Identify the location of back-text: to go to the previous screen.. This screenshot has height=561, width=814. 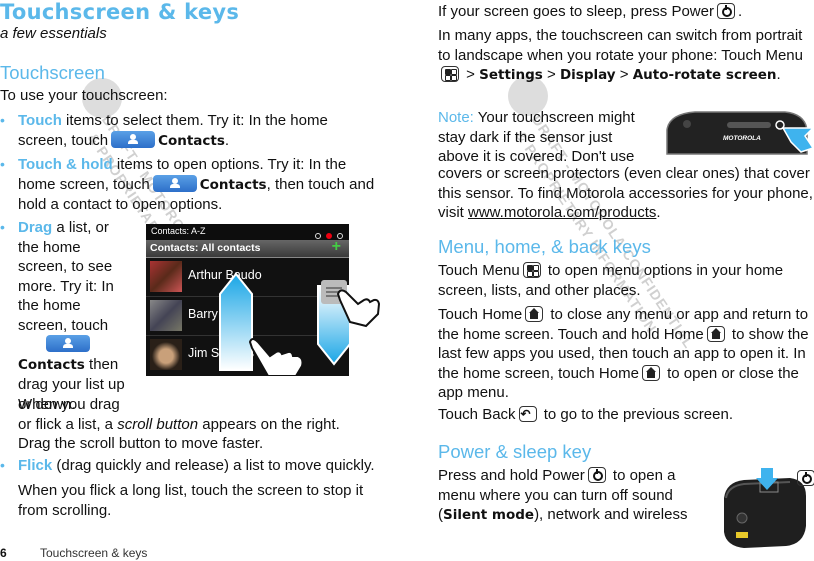
(636, 414).